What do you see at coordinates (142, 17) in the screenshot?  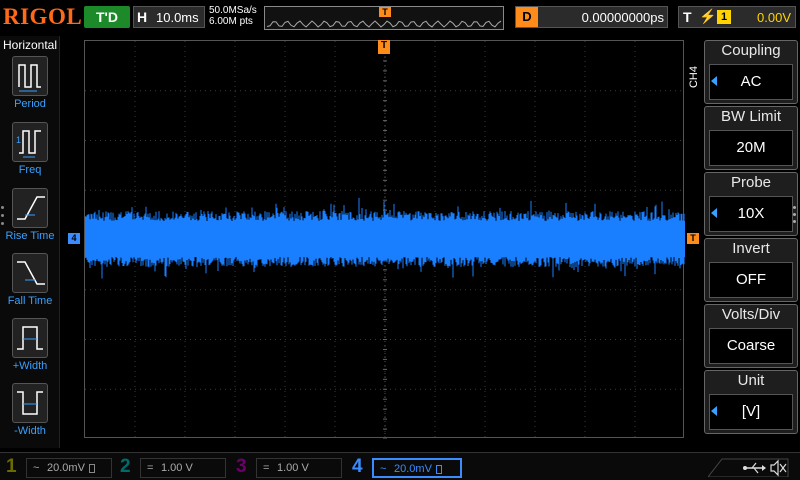 I see `horizontal-tag: H` at bounding box center [142, 17].